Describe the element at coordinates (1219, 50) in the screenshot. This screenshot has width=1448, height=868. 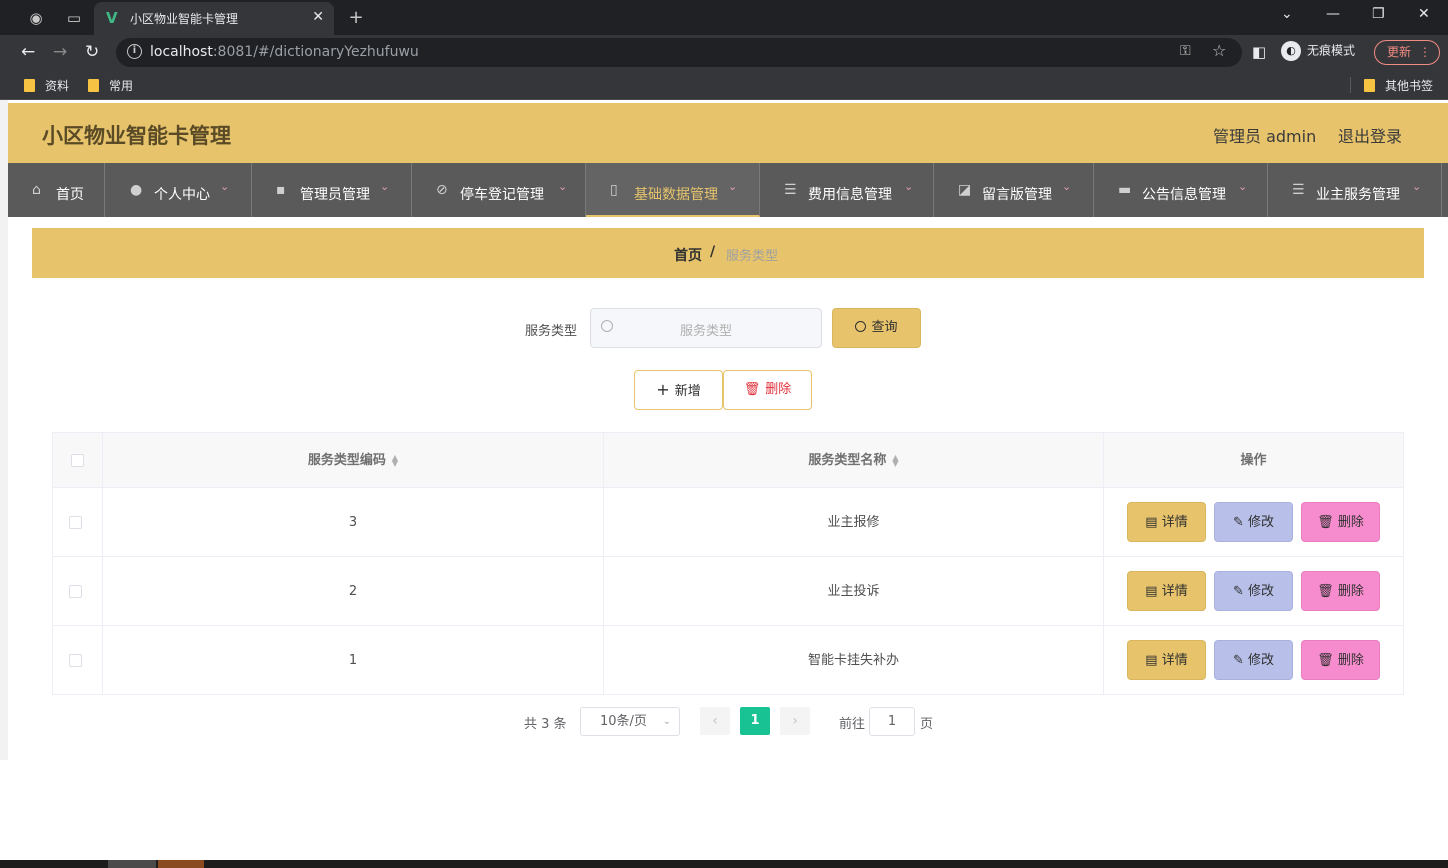
I see `star-icon: ☆` at that location.